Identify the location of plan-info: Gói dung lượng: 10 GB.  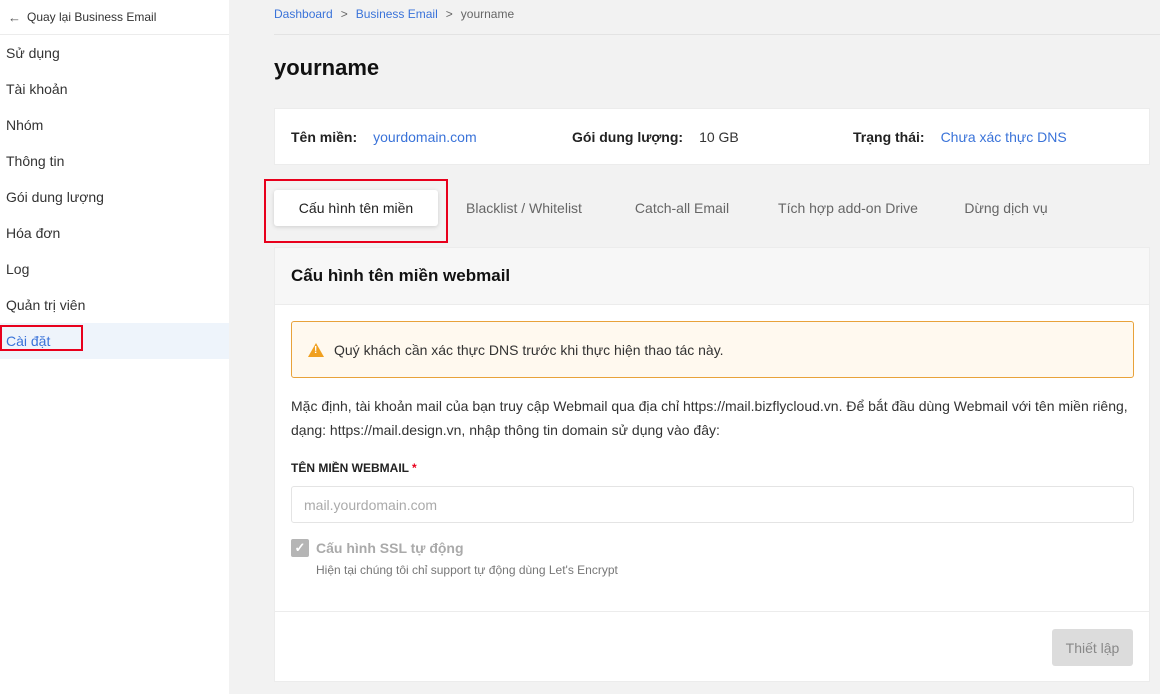
(655, 137).